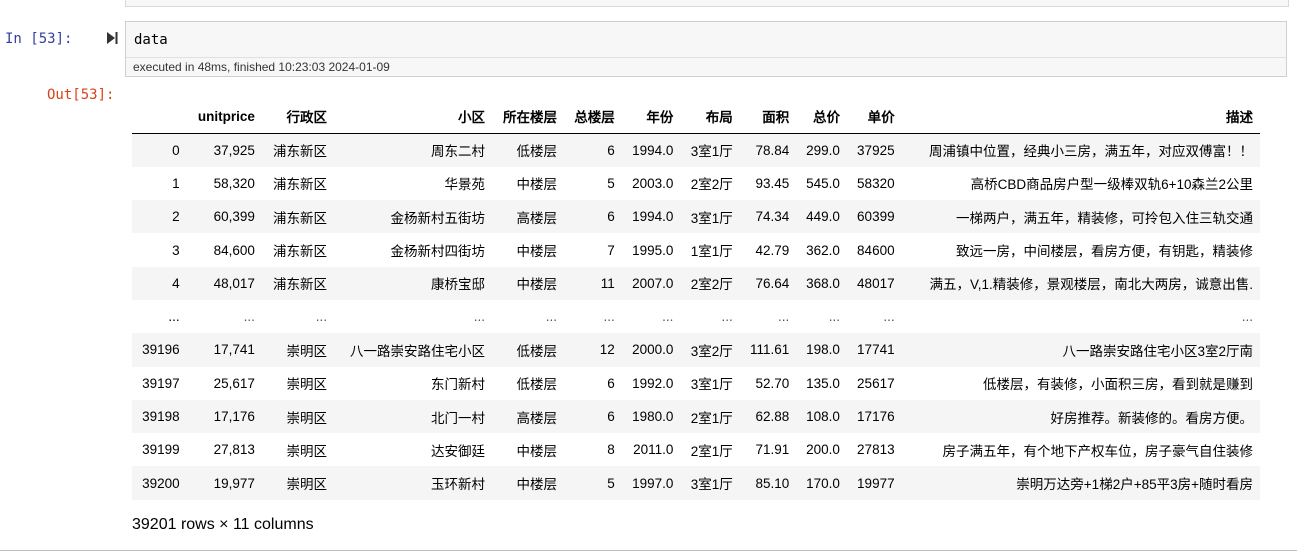  Describe the element at coordinates (772, 383) in the screenshot. I see `table-cell: 52.70` at that location.